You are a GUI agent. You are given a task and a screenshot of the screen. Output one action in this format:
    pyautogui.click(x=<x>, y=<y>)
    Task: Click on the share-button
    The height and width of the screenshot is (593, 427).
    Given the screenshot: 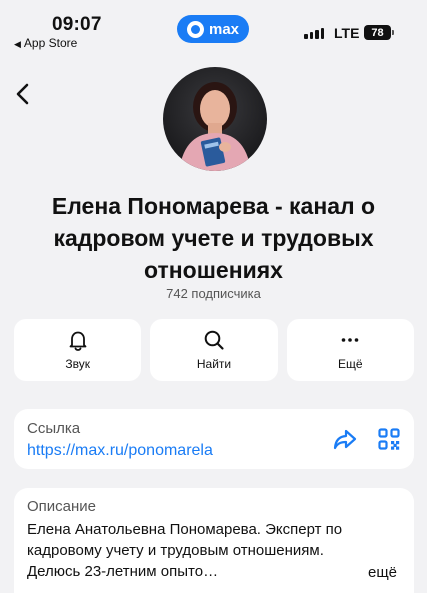 What is the action you would take?
    pyautogui.click(x=345, y=441)
    